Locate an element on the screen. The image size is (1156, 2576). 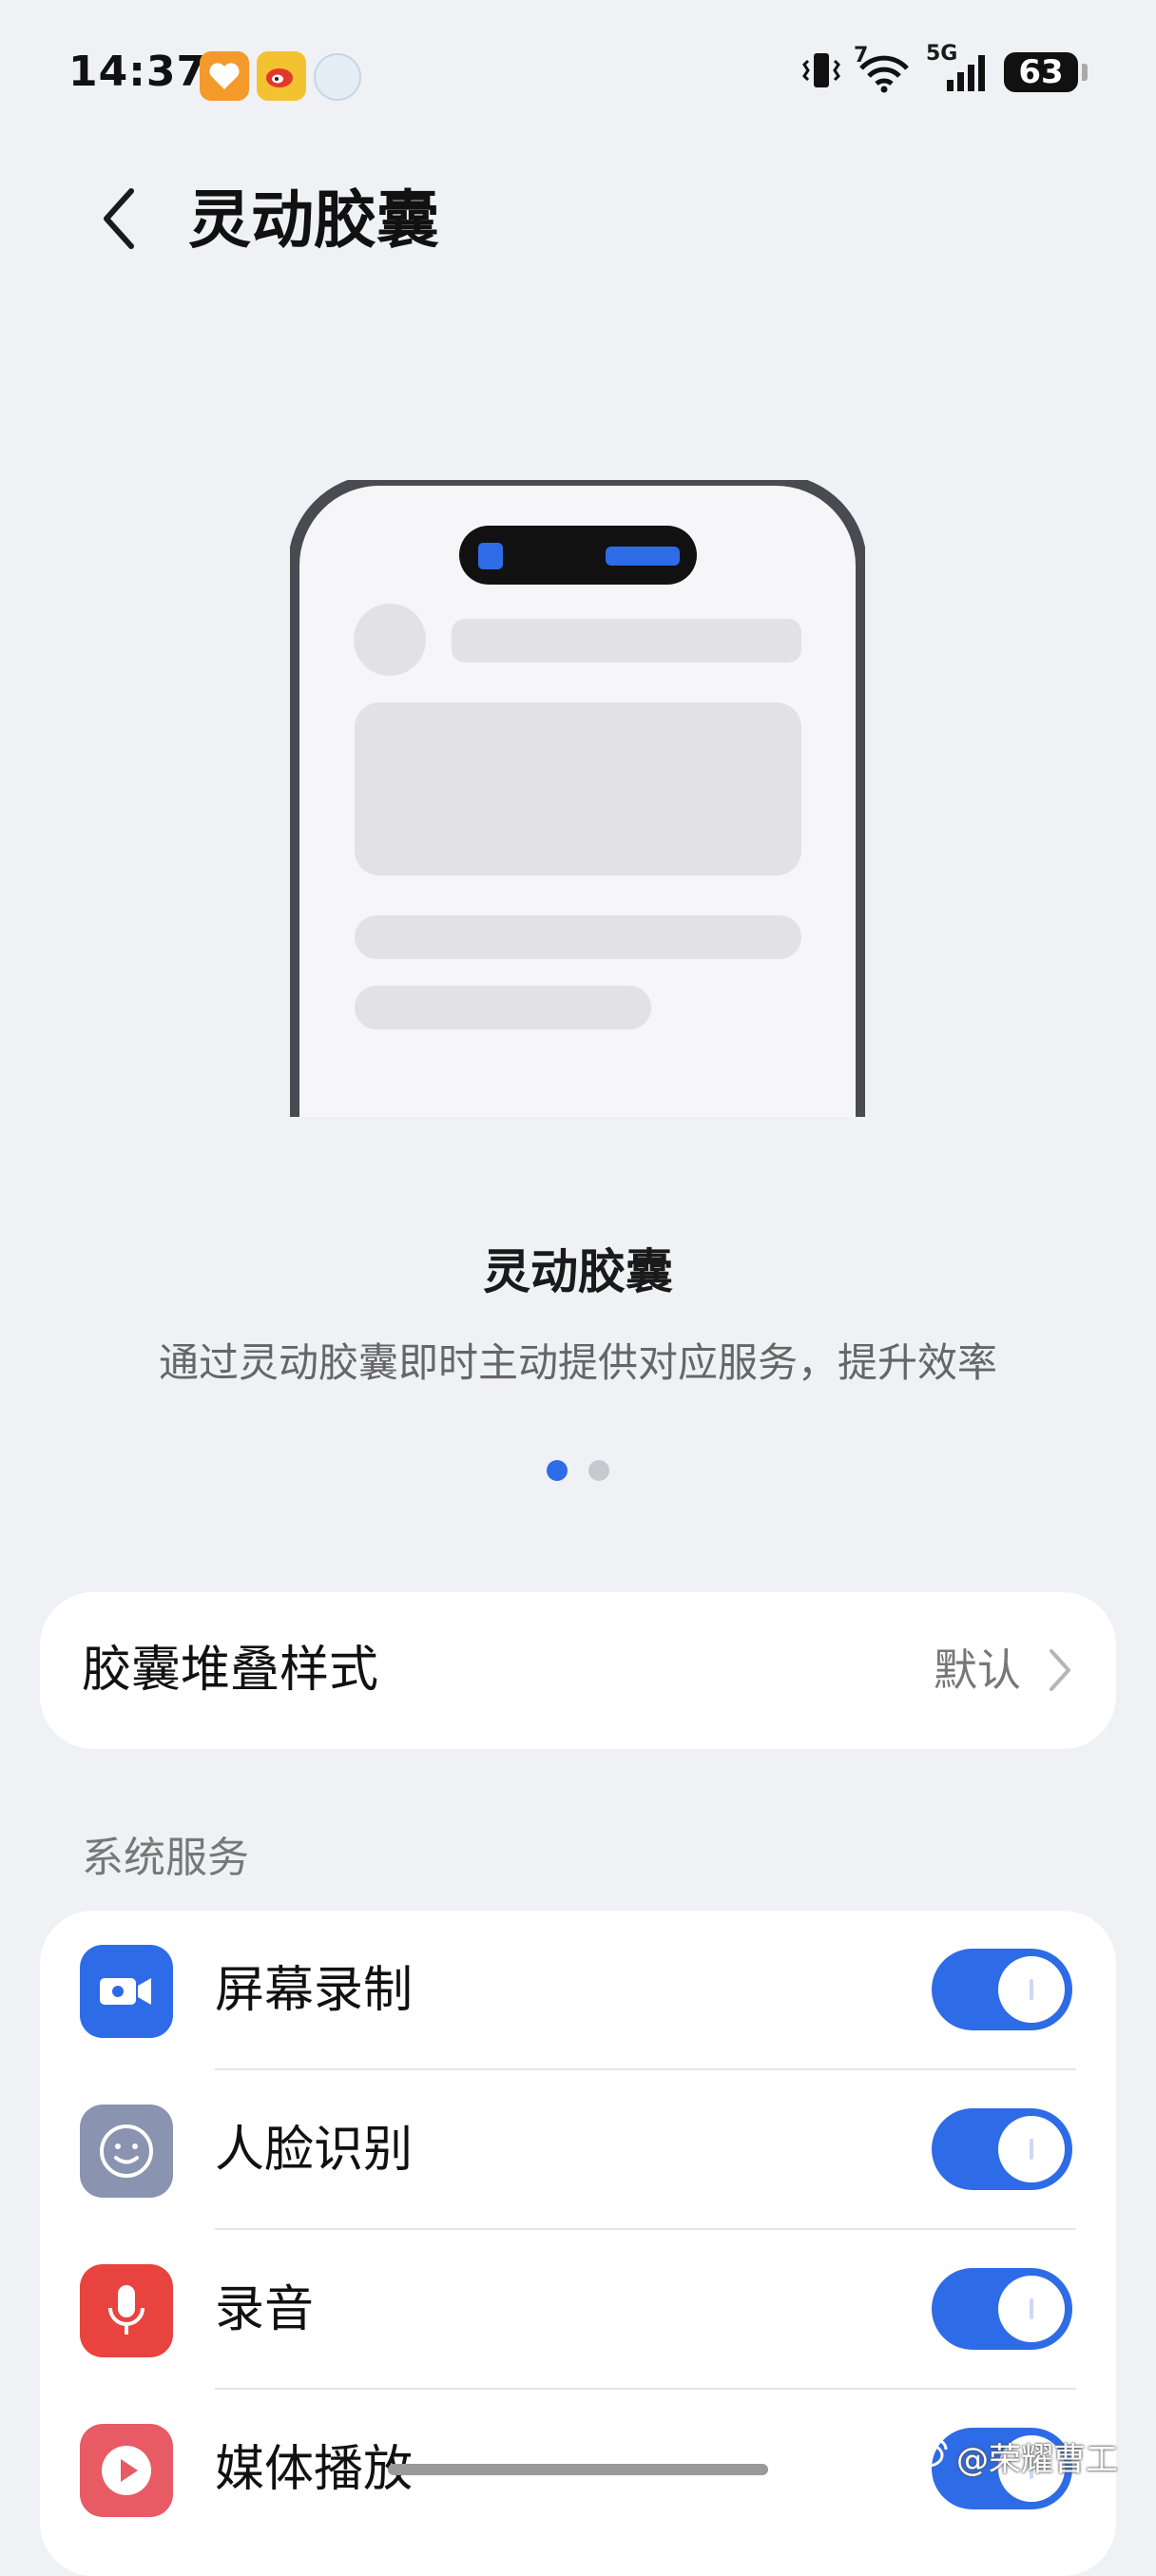
service-row-screen-recording: 屏幕录制 is located at coordinates (578, 1990).